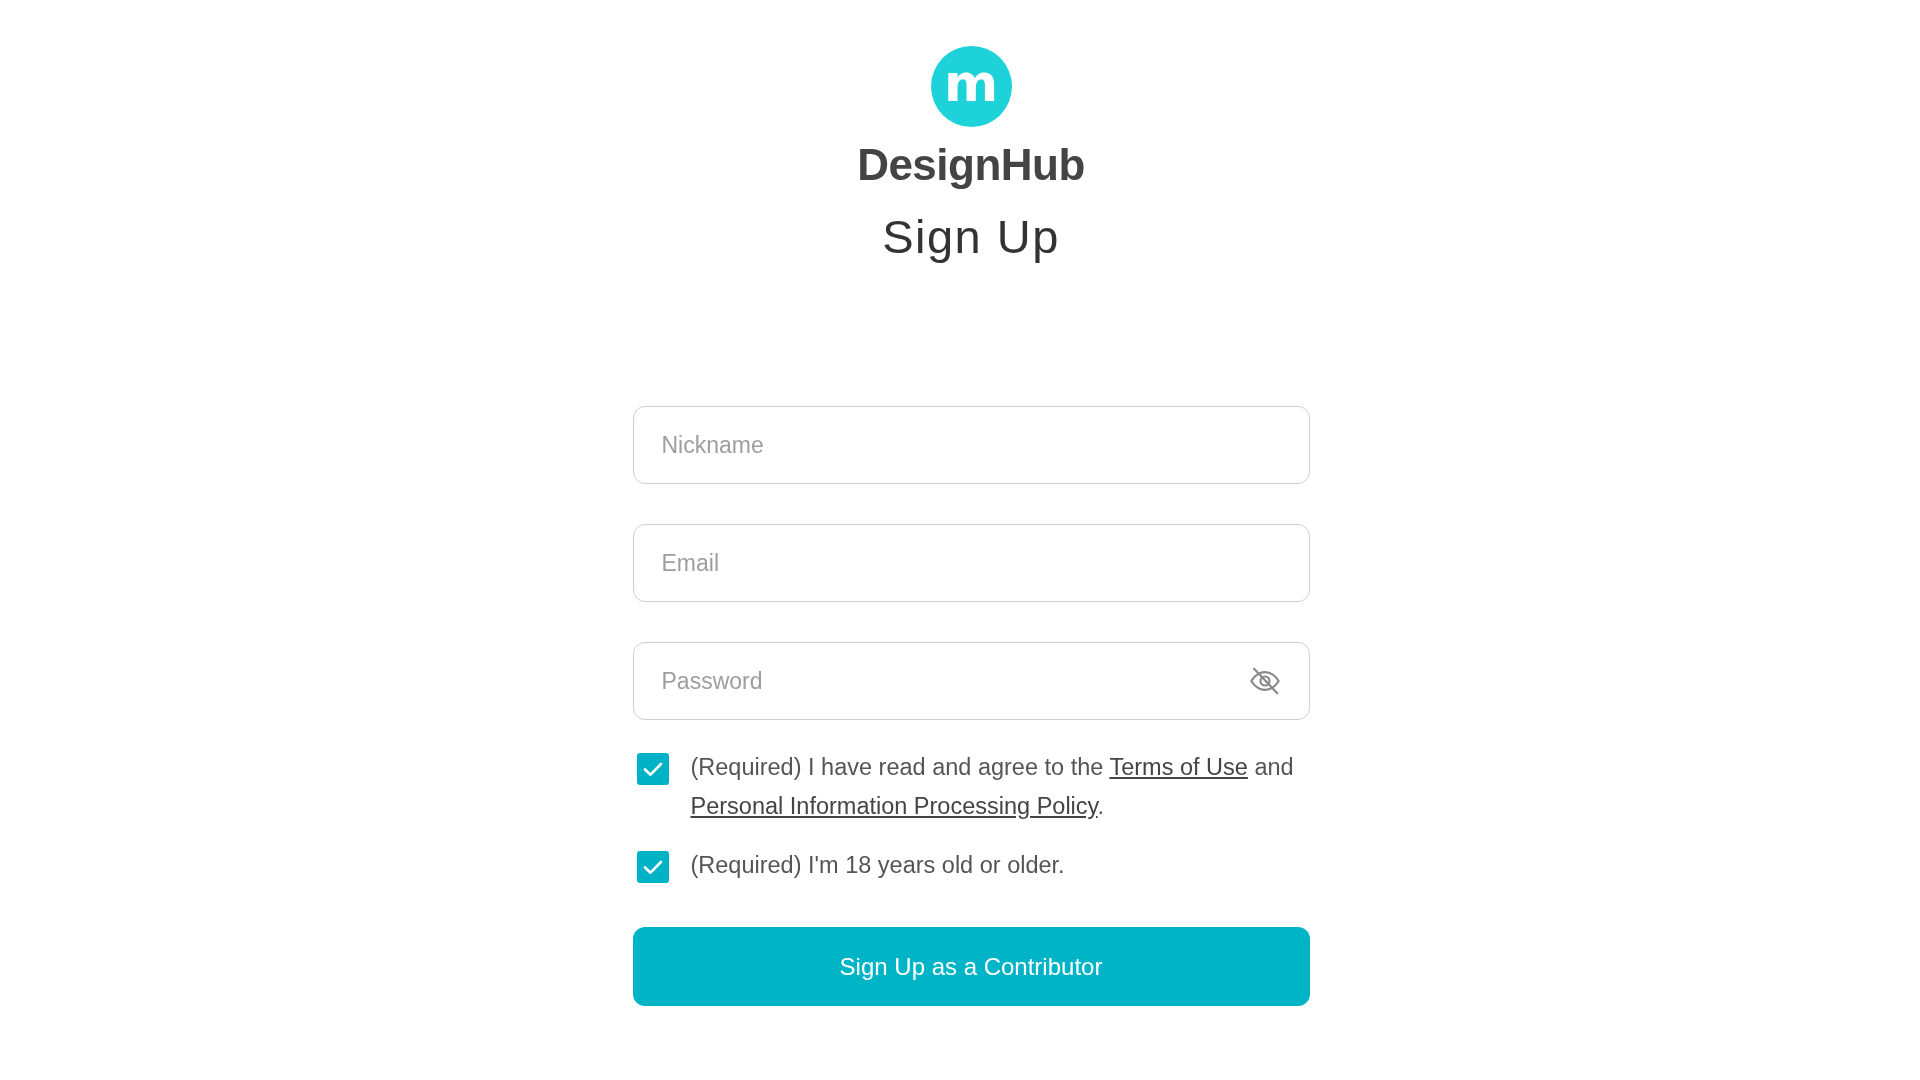  Describe the element at coordinates (971, 681) in the screenshot. I see `password-field: Password` at that location.